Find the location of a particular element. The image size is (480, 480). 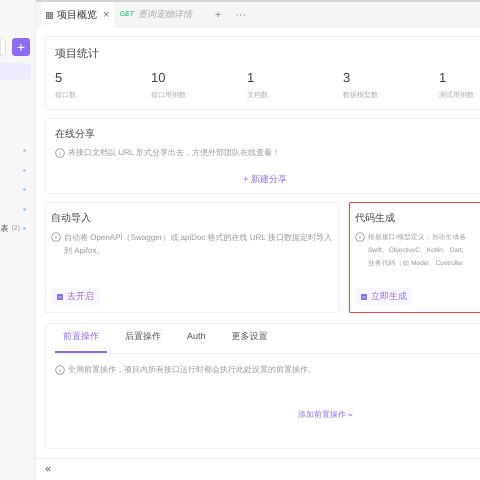

add-tab-button: + is located at coordinates (218, 15).